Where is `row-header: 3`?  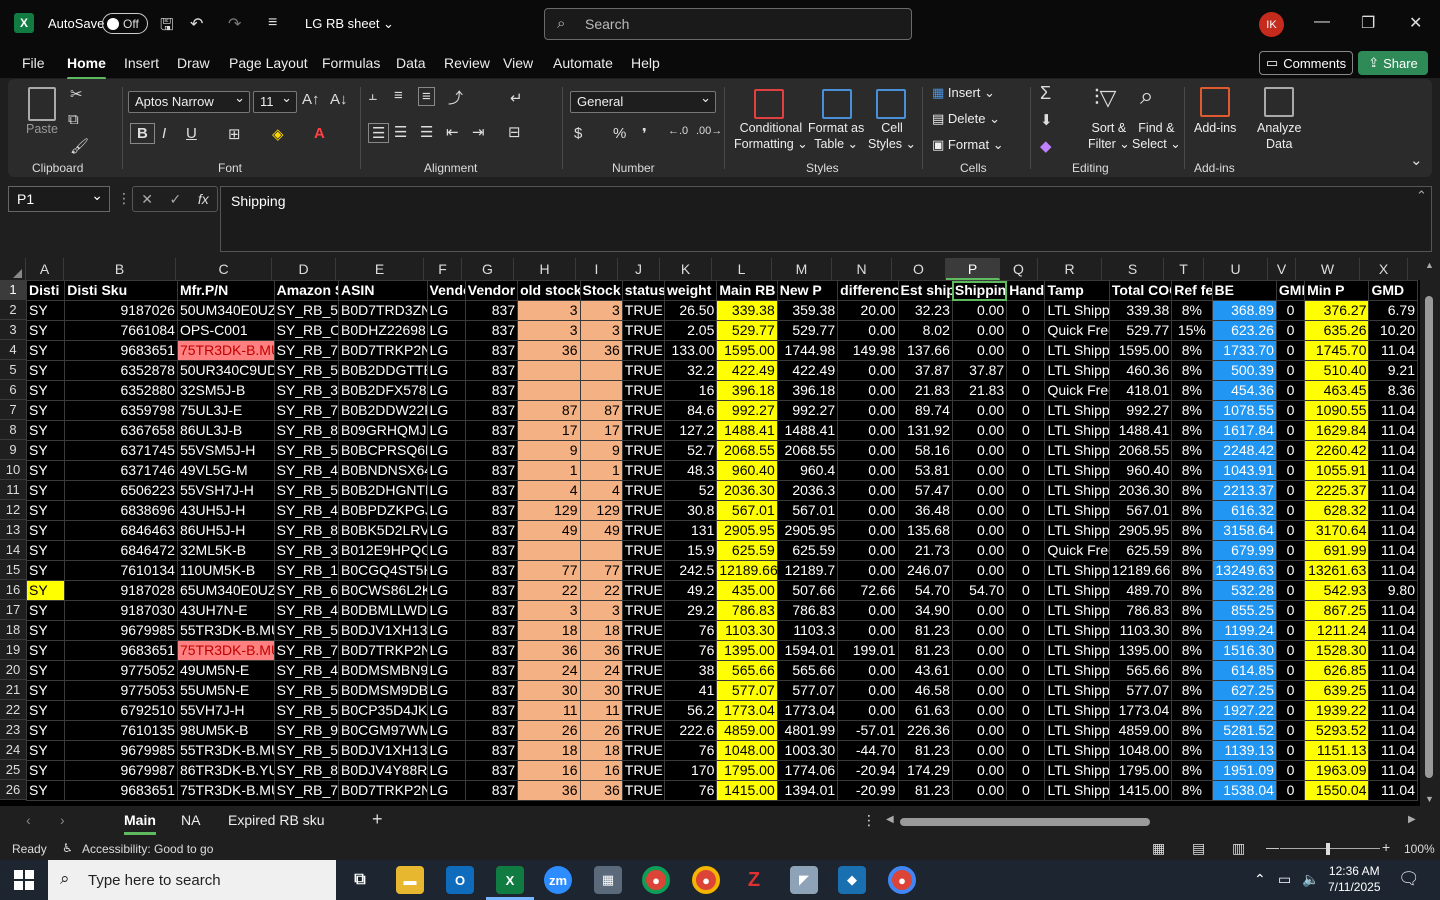
row-header: 3 is located at coordinates (13, 330).